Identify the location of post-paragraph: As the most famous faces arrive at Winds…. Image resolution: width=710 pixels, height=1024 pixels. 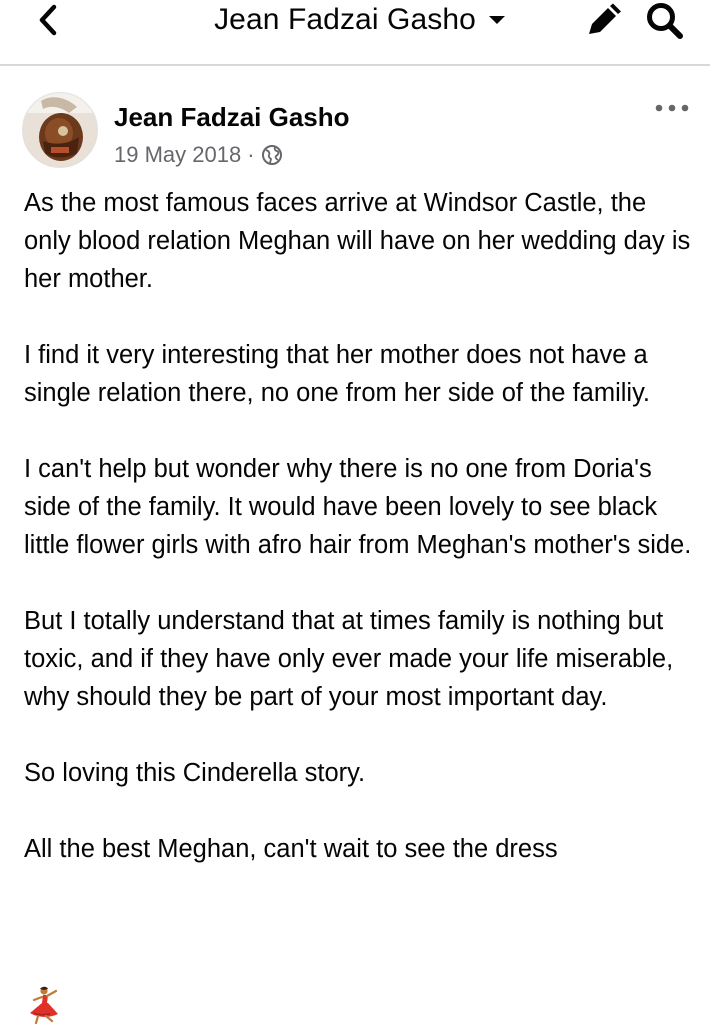
(357, 241).